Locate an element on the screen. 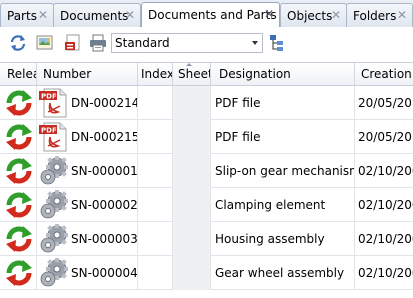 This screenshot has width=413, height=298. tab-documents: Documents ✕ is located at coordinates (97, 15).